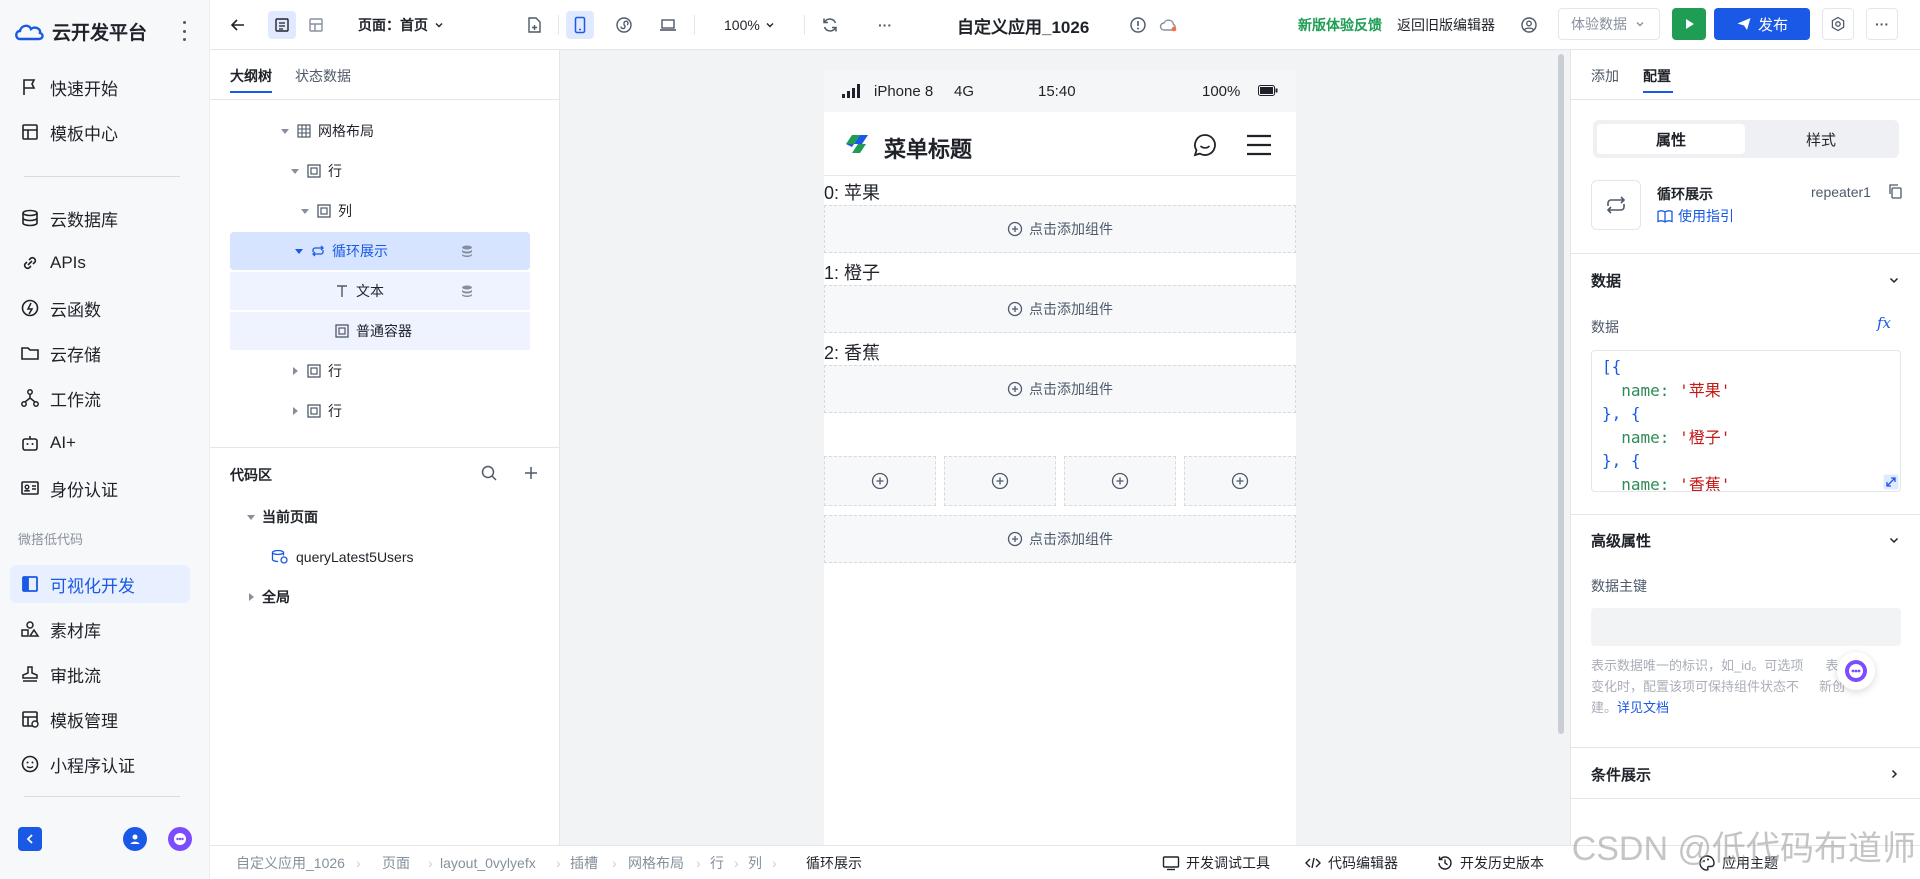  What do you see at coordinates (1340, 25) in the screenshot?
I see `feedback-link: 新版体验反馈` at bounding box center [1340, 25].